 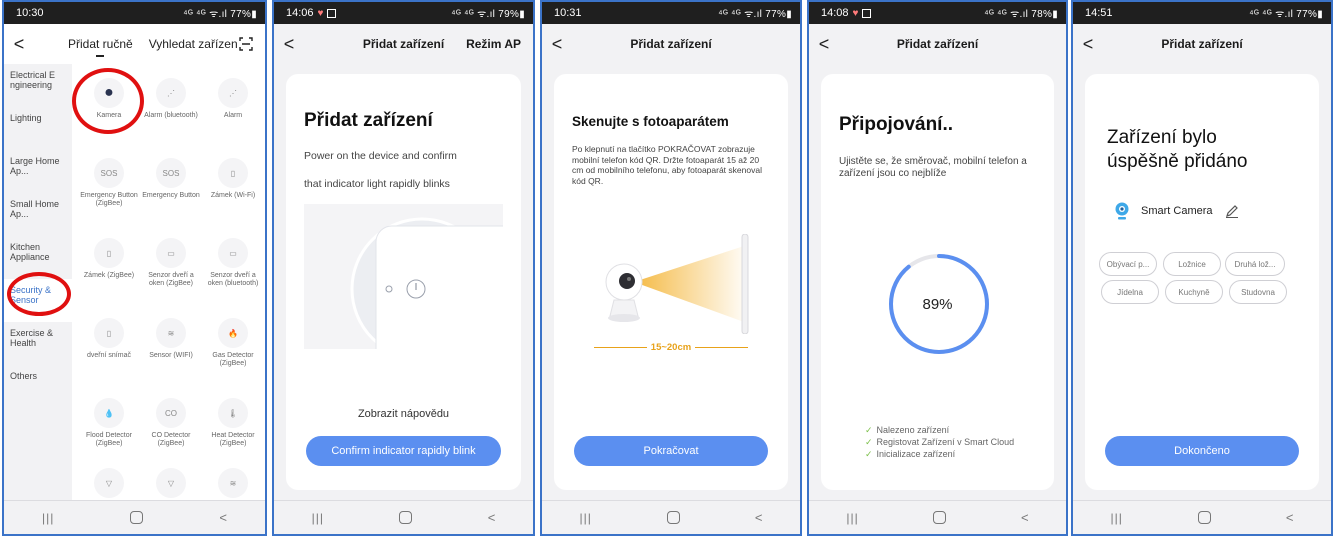 I want to click on scan-icon, so click(x=246, y=44).